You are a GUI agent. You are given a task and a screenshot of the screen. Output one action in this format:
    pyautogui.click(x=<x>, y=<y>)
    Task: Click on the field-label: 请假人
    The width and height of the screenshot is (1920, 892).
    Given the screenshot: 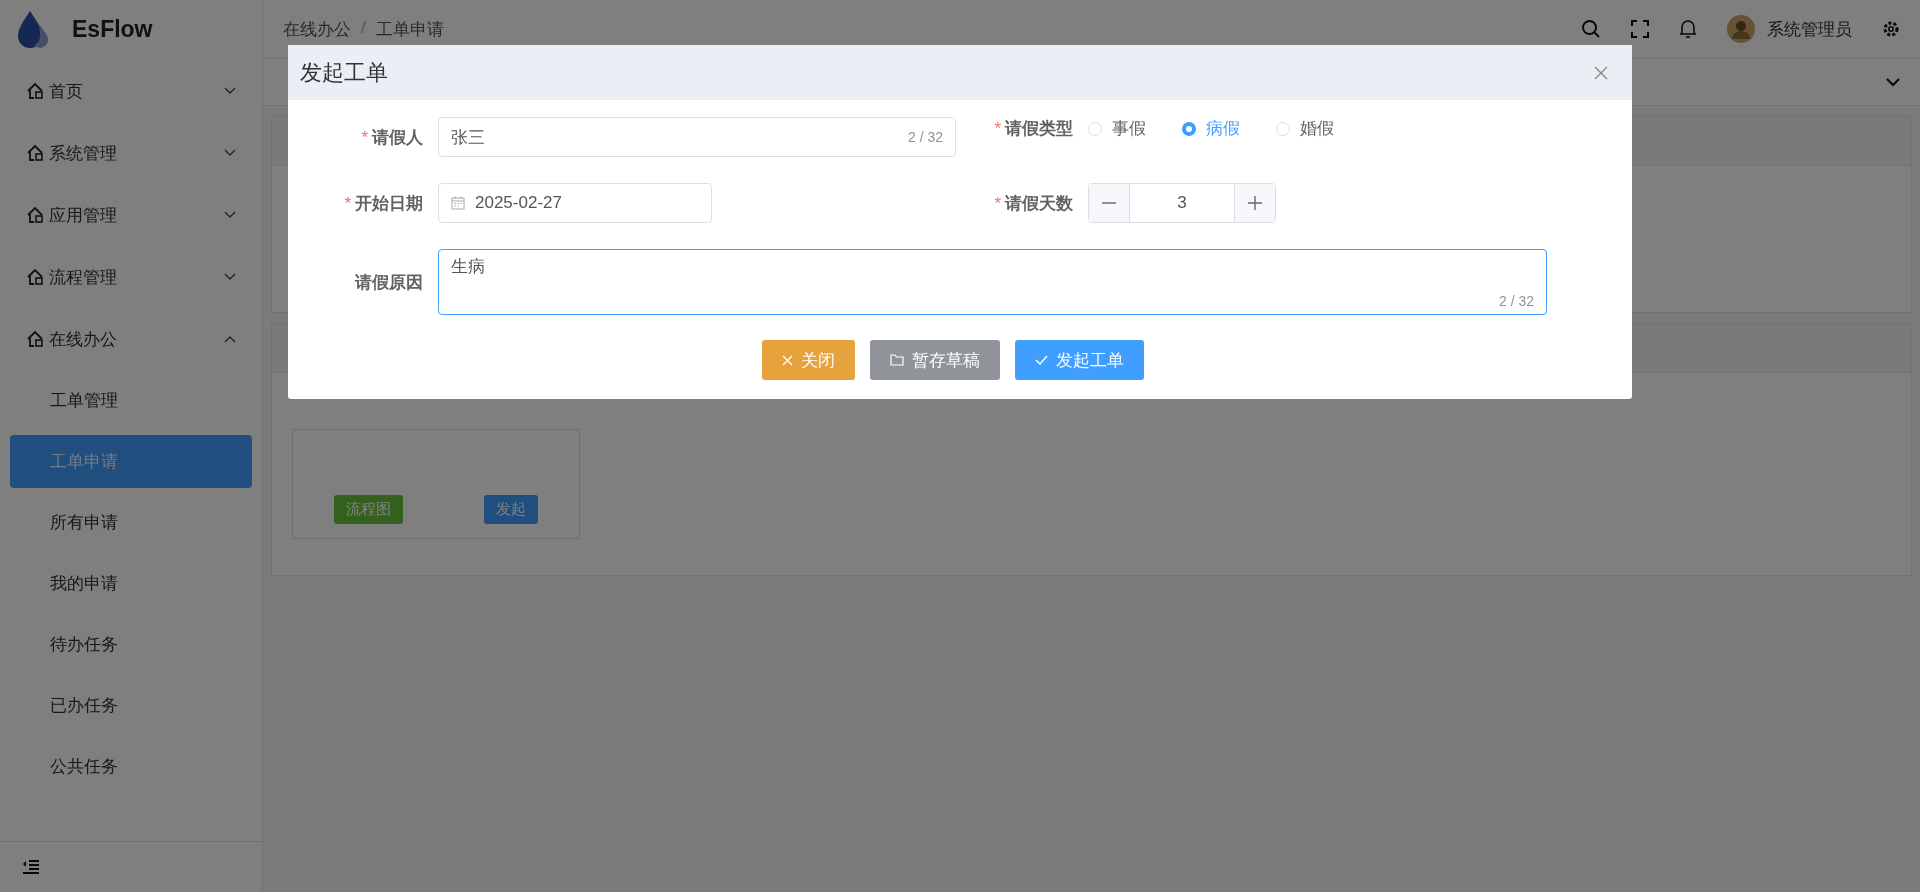 What is the action you would take?
    pyautogui.click(x=397, y=137)
    